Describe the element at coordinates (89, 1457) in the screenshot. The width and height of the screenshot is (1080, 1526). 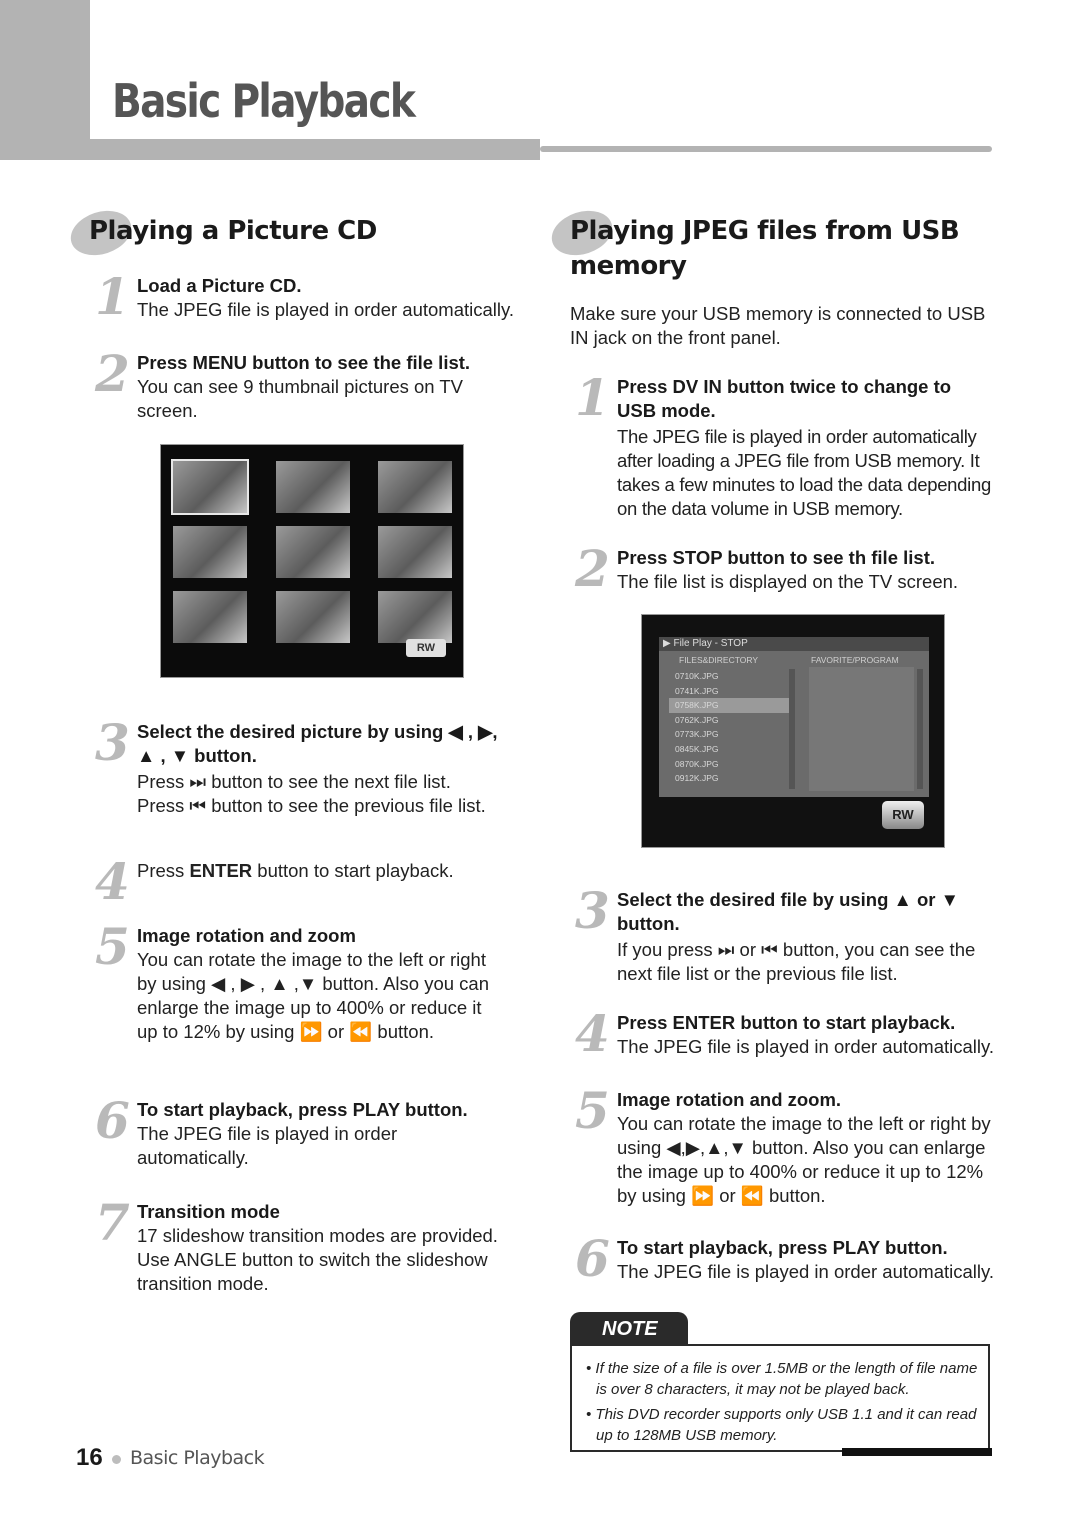
I see `page-number: 16` at that location.